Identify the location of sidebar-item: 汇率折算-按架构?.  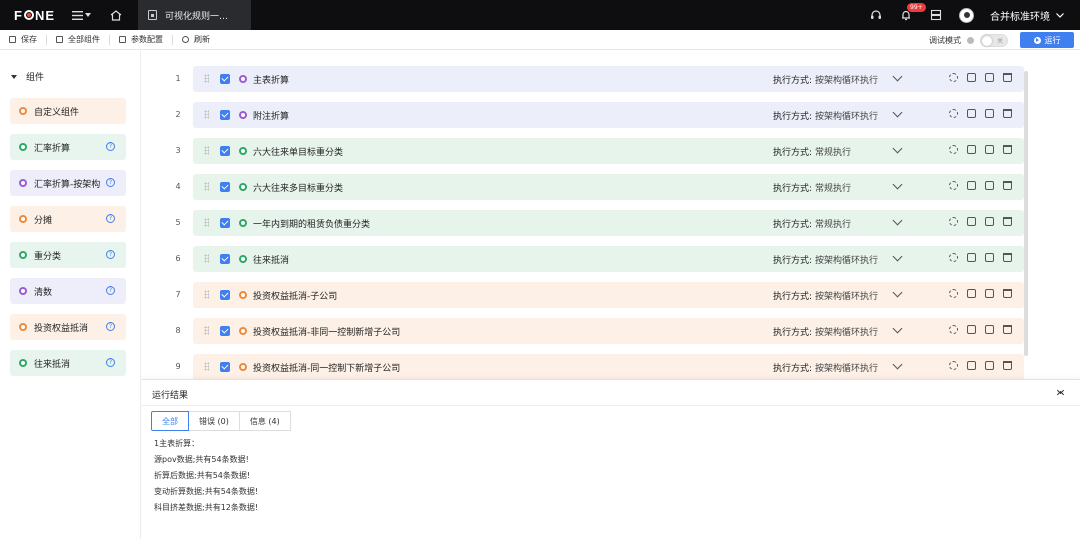
(68, 183).